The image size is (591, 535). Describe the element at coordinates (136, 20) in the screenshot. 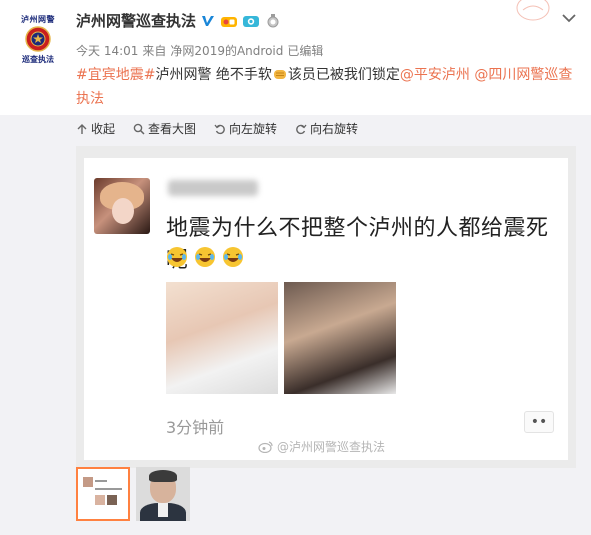

I see `account-name: 泸州网警巡查执法` at that location.